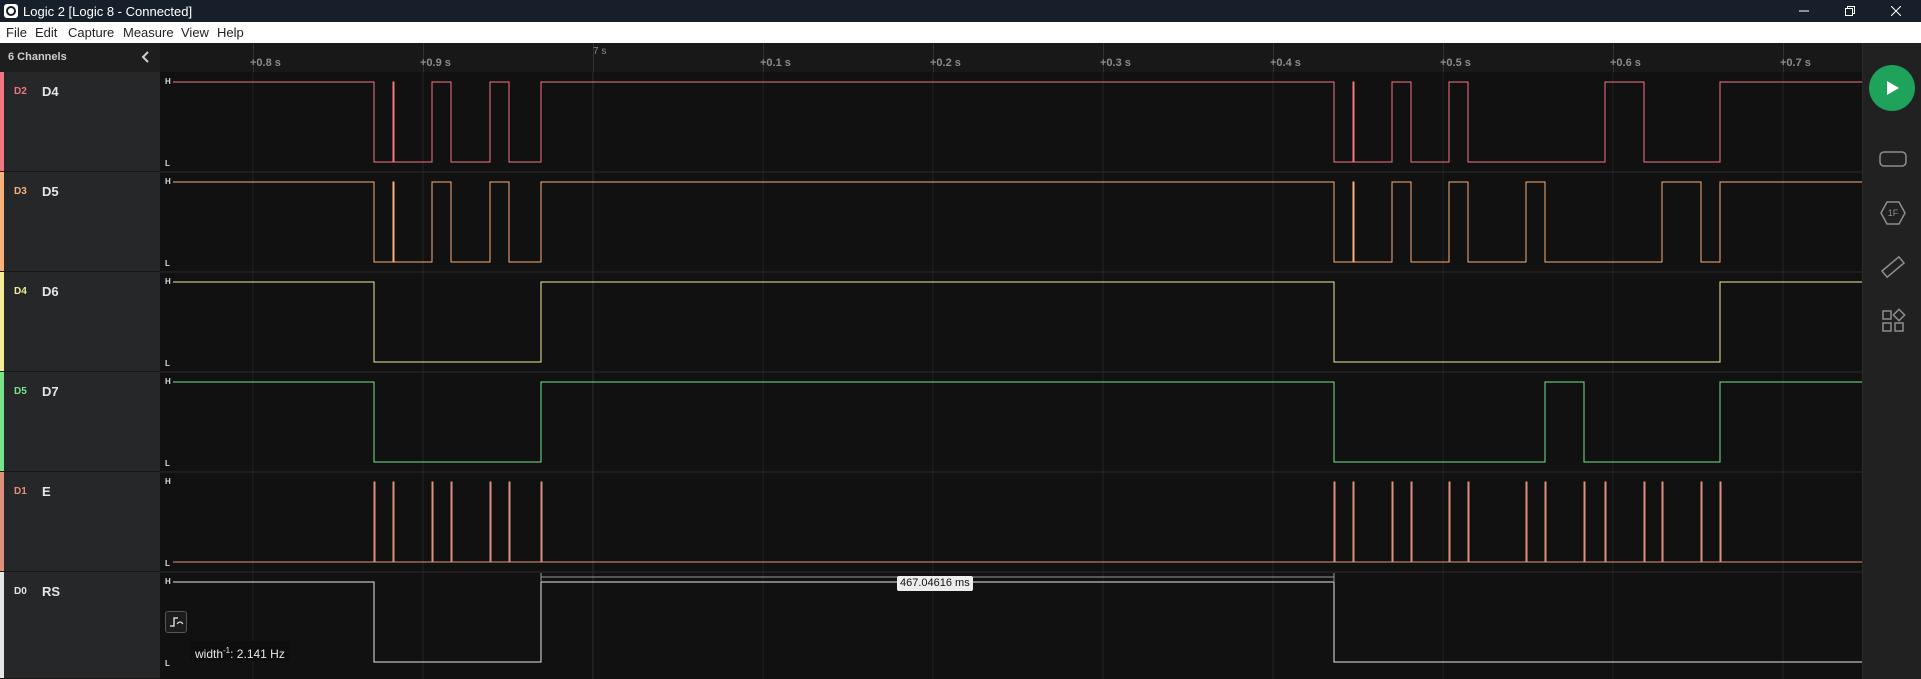 This screenshot has width=1921, height=679. Describe the element at coordinates (20, 391) in the screenshot. I see `channel-digital-id: D5` at that location.